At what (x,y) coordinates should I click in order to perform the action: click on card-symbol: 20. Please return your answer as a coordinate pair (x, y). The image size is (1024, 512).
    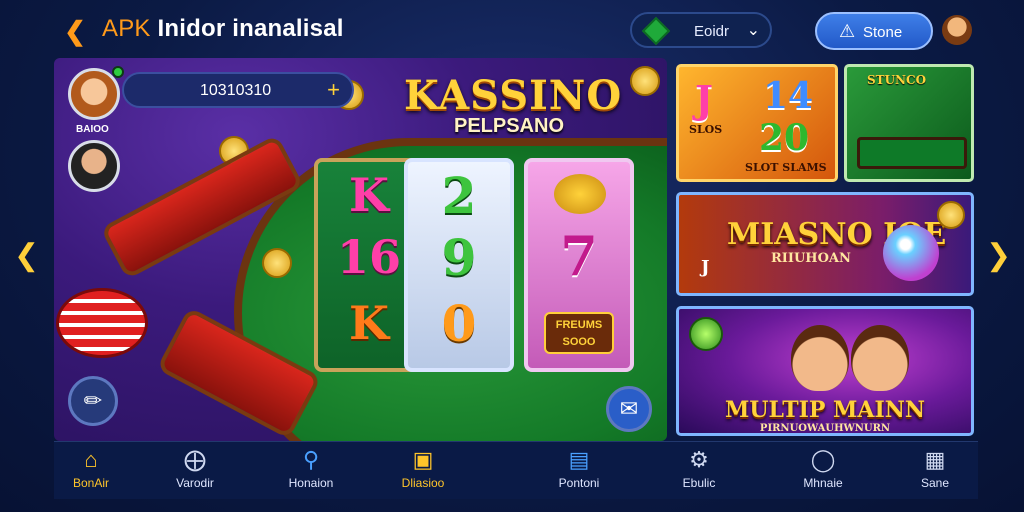
    Looking at the image, I should click on (784, 138).